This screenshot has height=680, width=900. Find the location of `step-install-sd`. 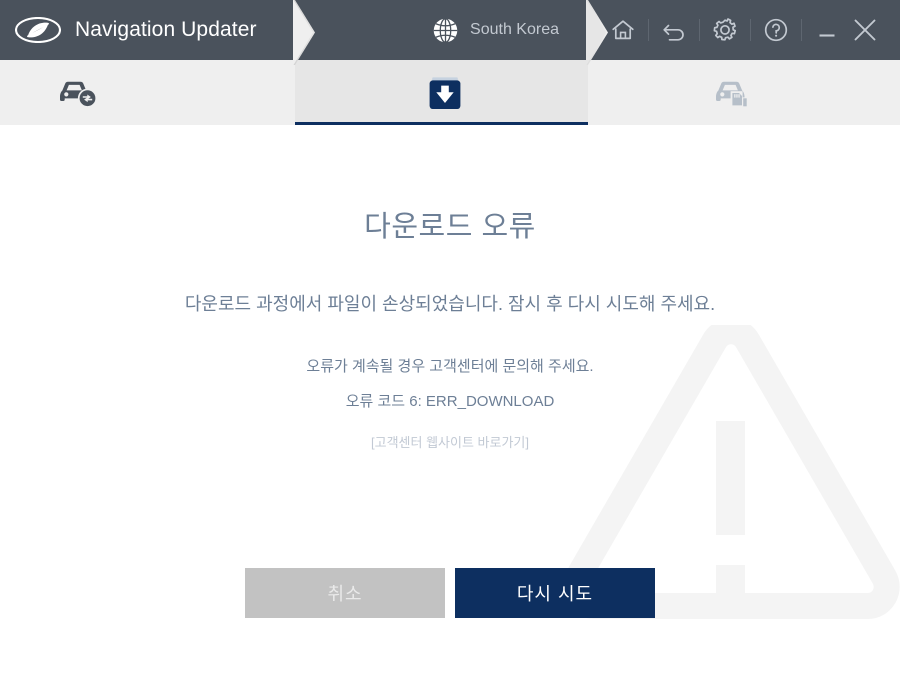

step-install-sd is located at coordinates (744, 92).